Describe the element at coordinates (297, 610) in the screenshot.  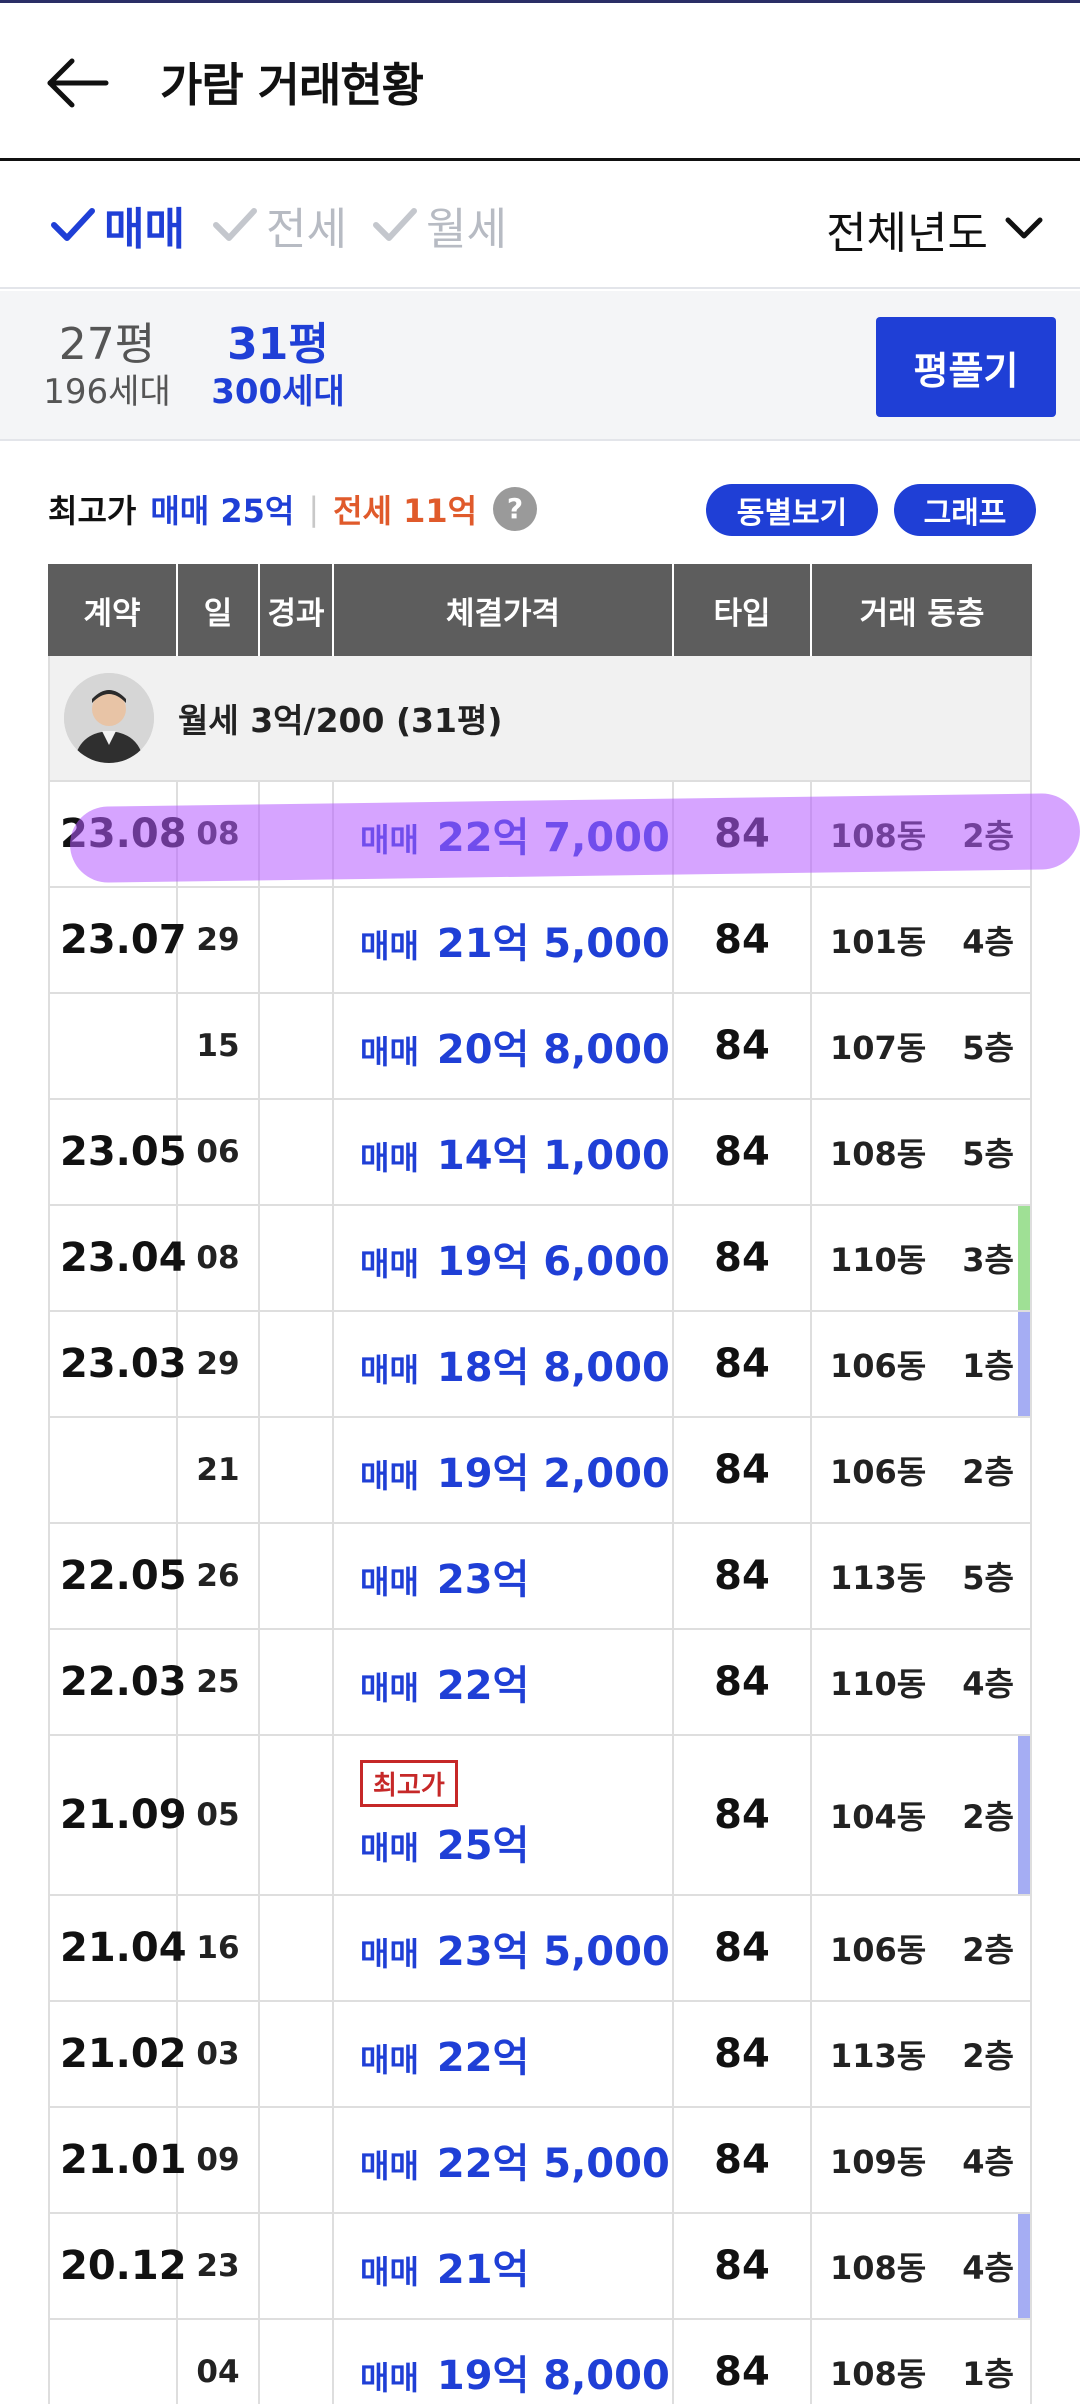
I see `header-elapsed: 경과` at that location.